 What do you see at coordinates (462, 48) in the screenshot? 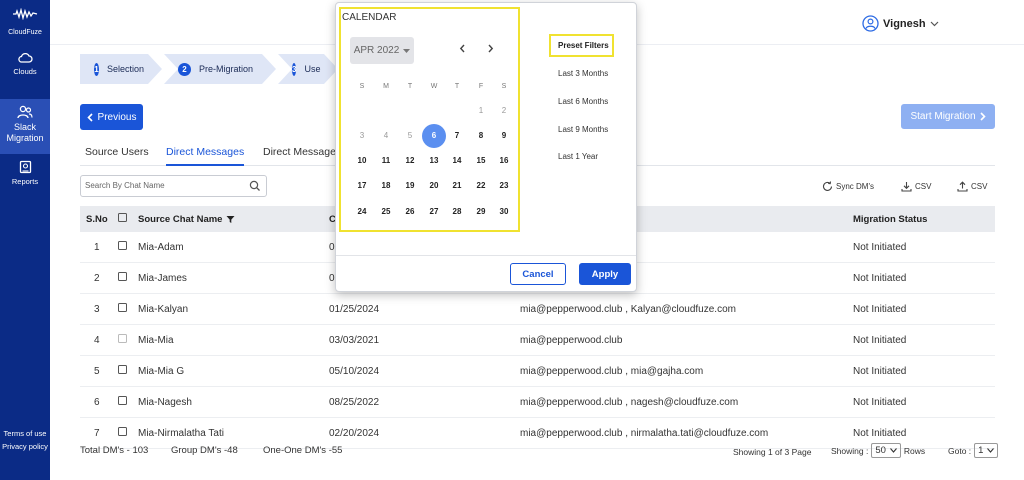
I see `prev-month-icon` at bounding box center [462, 48].